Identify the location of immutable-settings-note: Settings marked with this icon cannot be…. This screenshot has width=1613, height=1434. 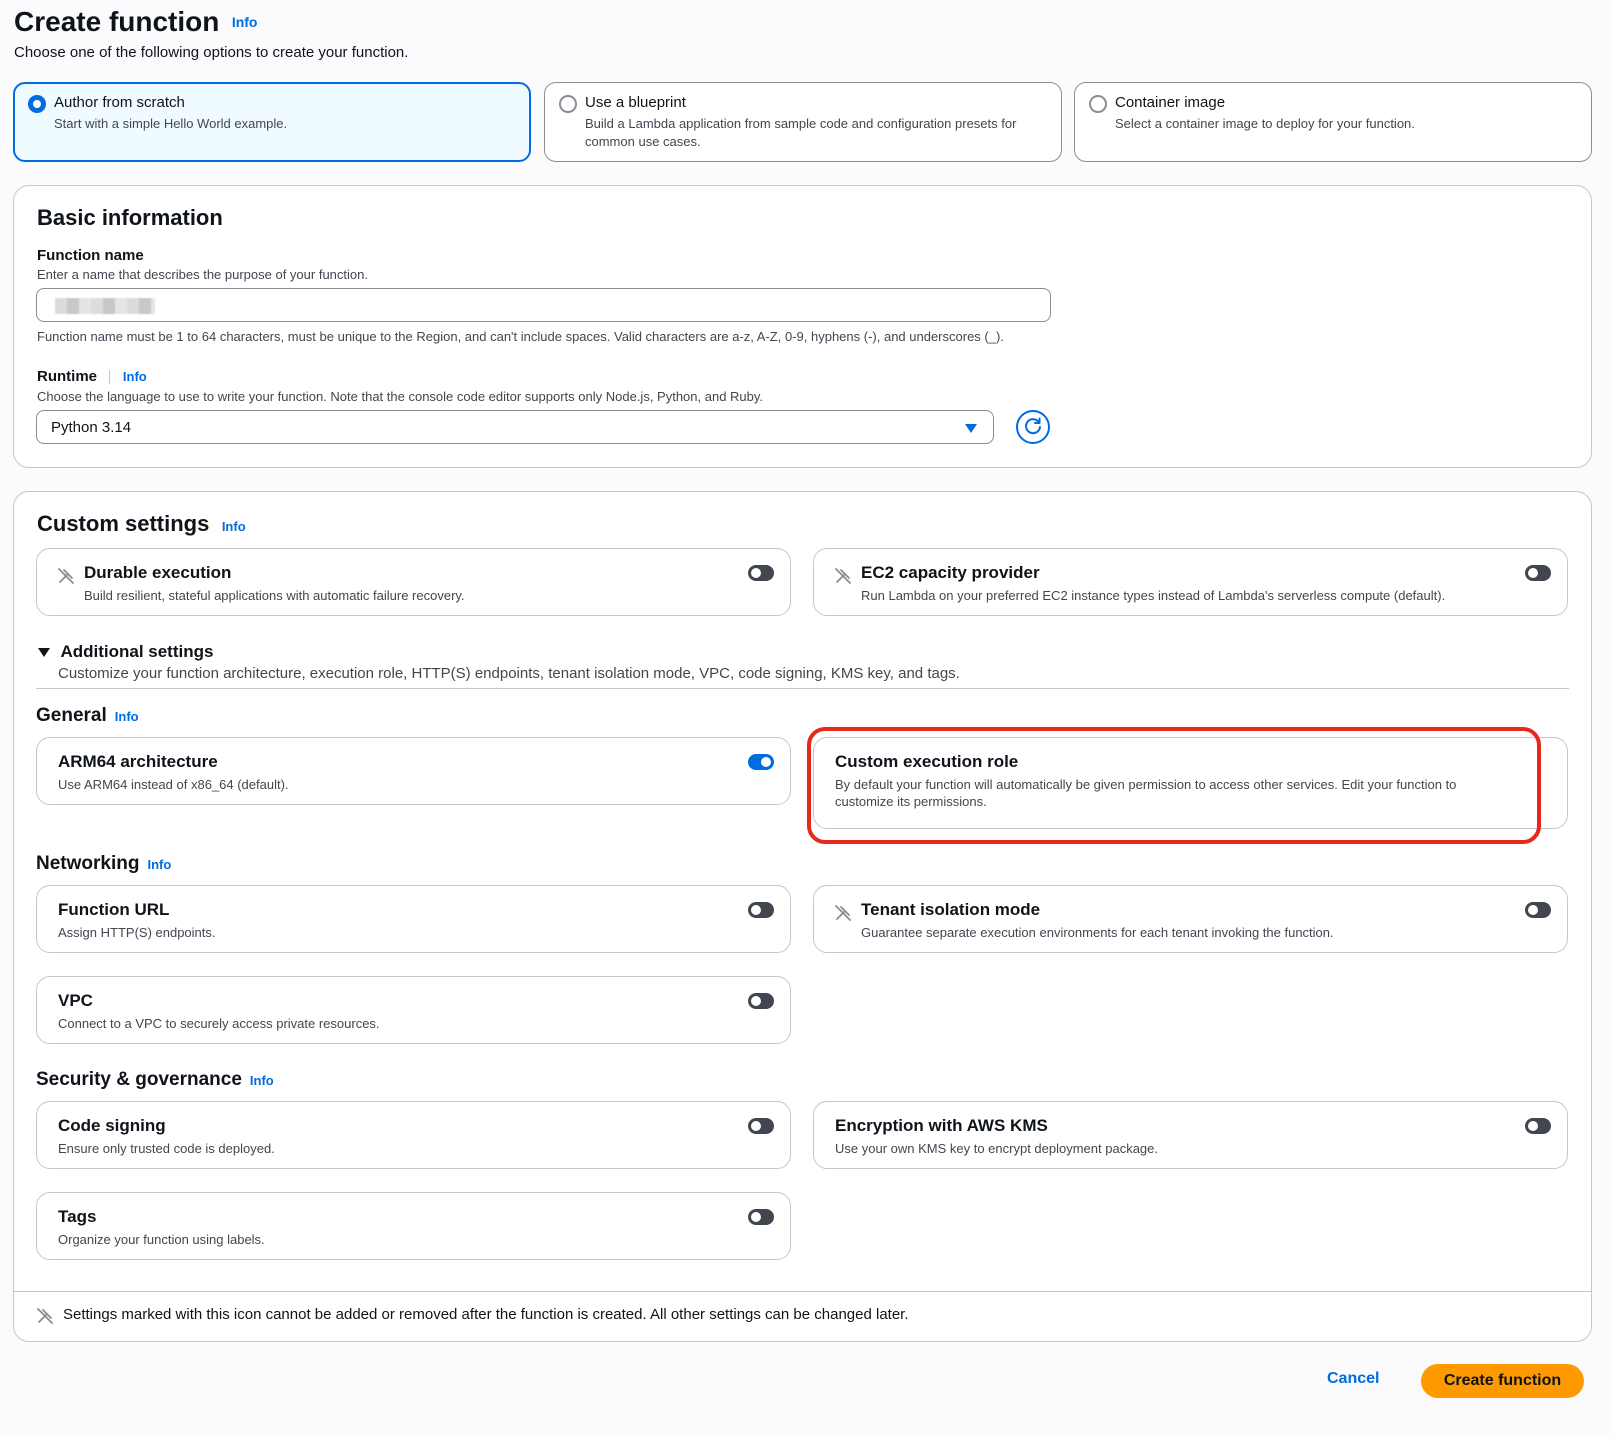
(472, 1315).